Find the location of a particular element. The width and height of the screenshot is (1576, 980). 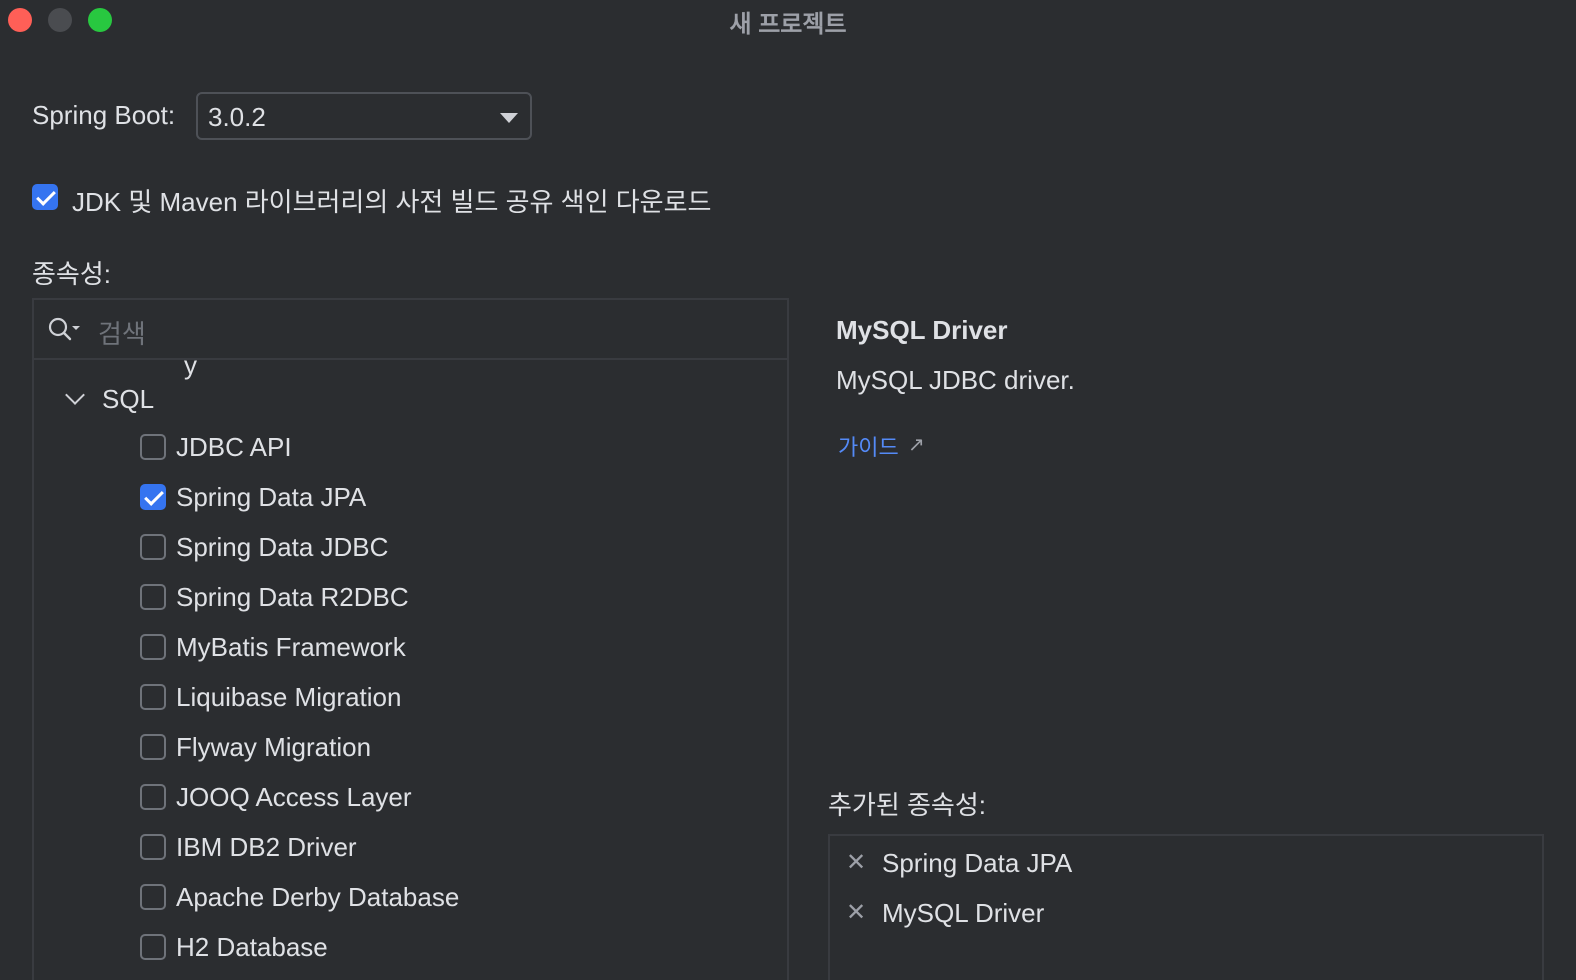

dependency-item-spring-data-jdbc: Spring Data JDBC is located at coordinates (410, 550).